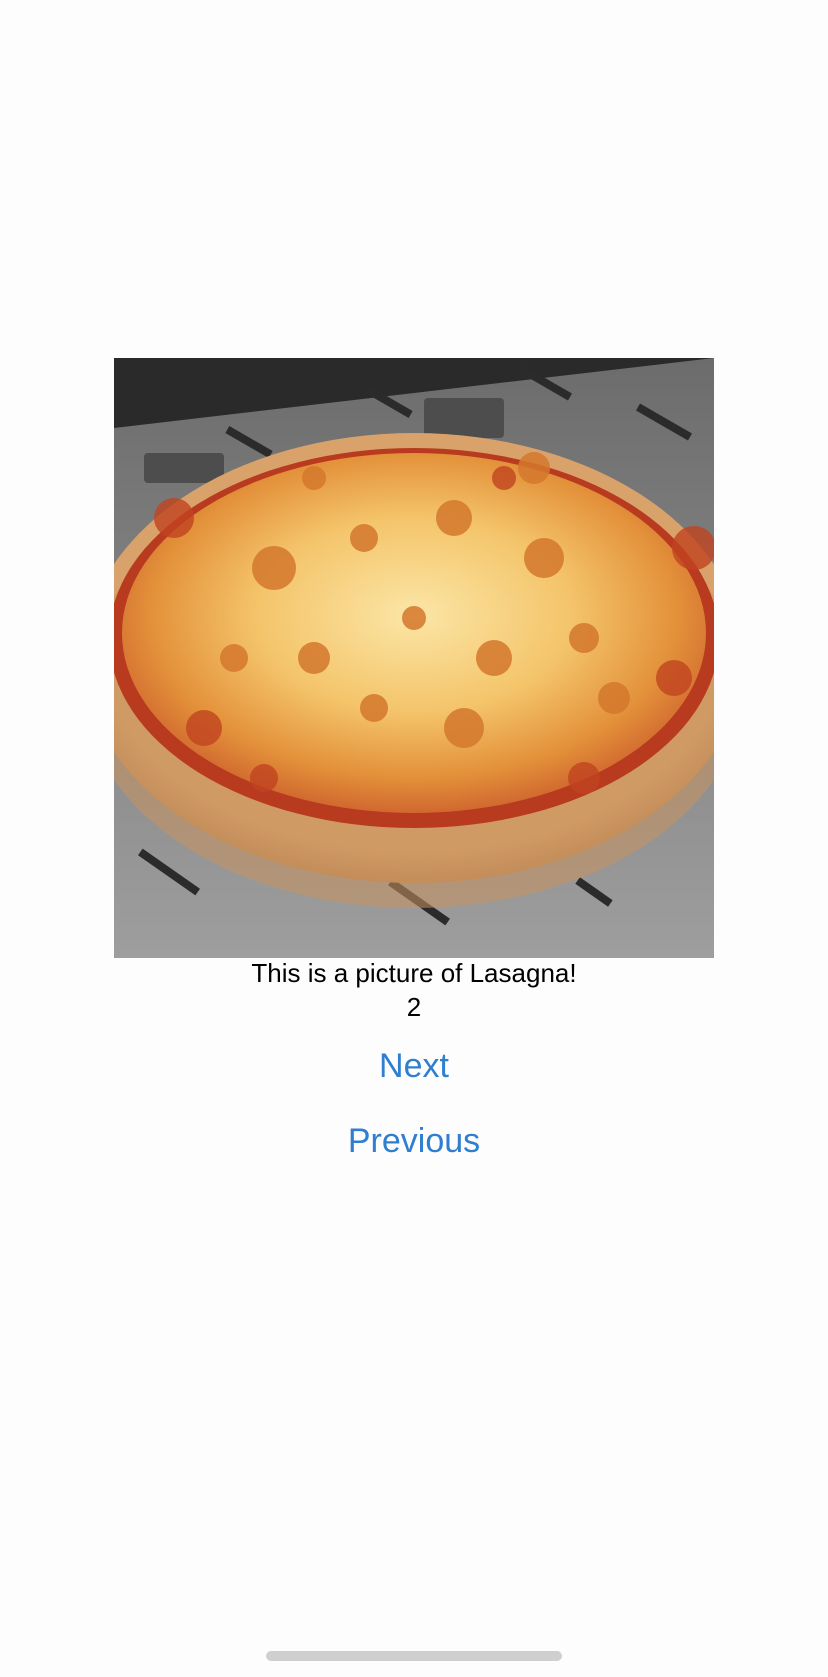 The width and height of the screenshot is (828, 1677). I want to click on home-indicator, so click(414, 1656).